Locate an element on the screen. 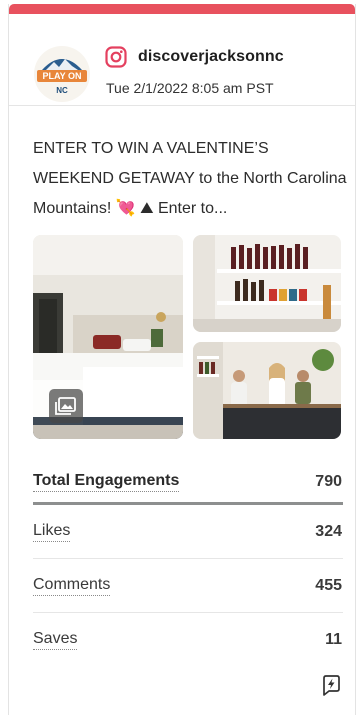 This screenshot has height=715, width=356. play-on-nc-logo: PLAY ON NC is located at coordinates (62, 74).